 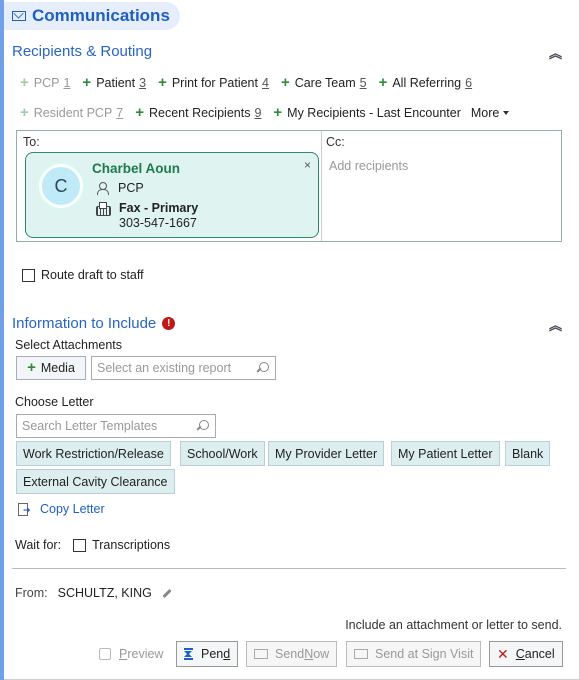 I want to click on recipient-method-line: Fax - Primary, so click(x=147, y=208).